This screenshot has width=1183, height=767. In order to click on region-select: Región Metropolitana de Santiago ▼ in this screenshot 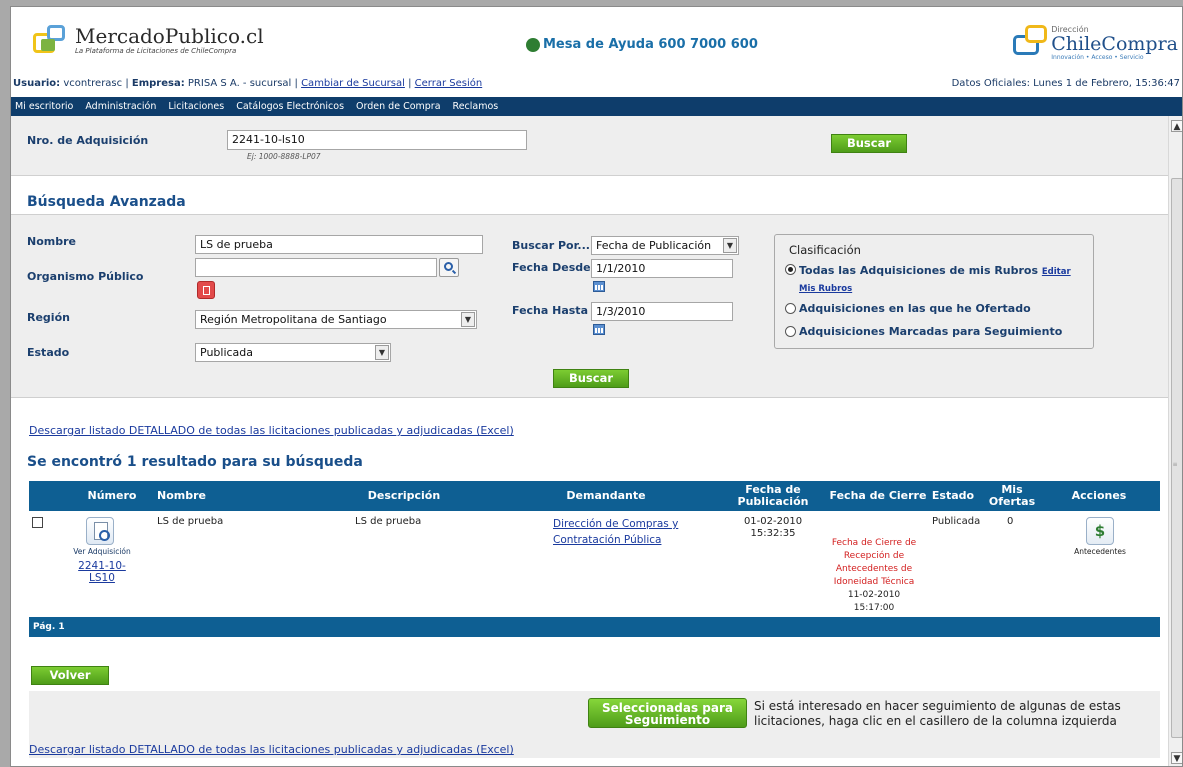, I will do `click(336, 319)`.